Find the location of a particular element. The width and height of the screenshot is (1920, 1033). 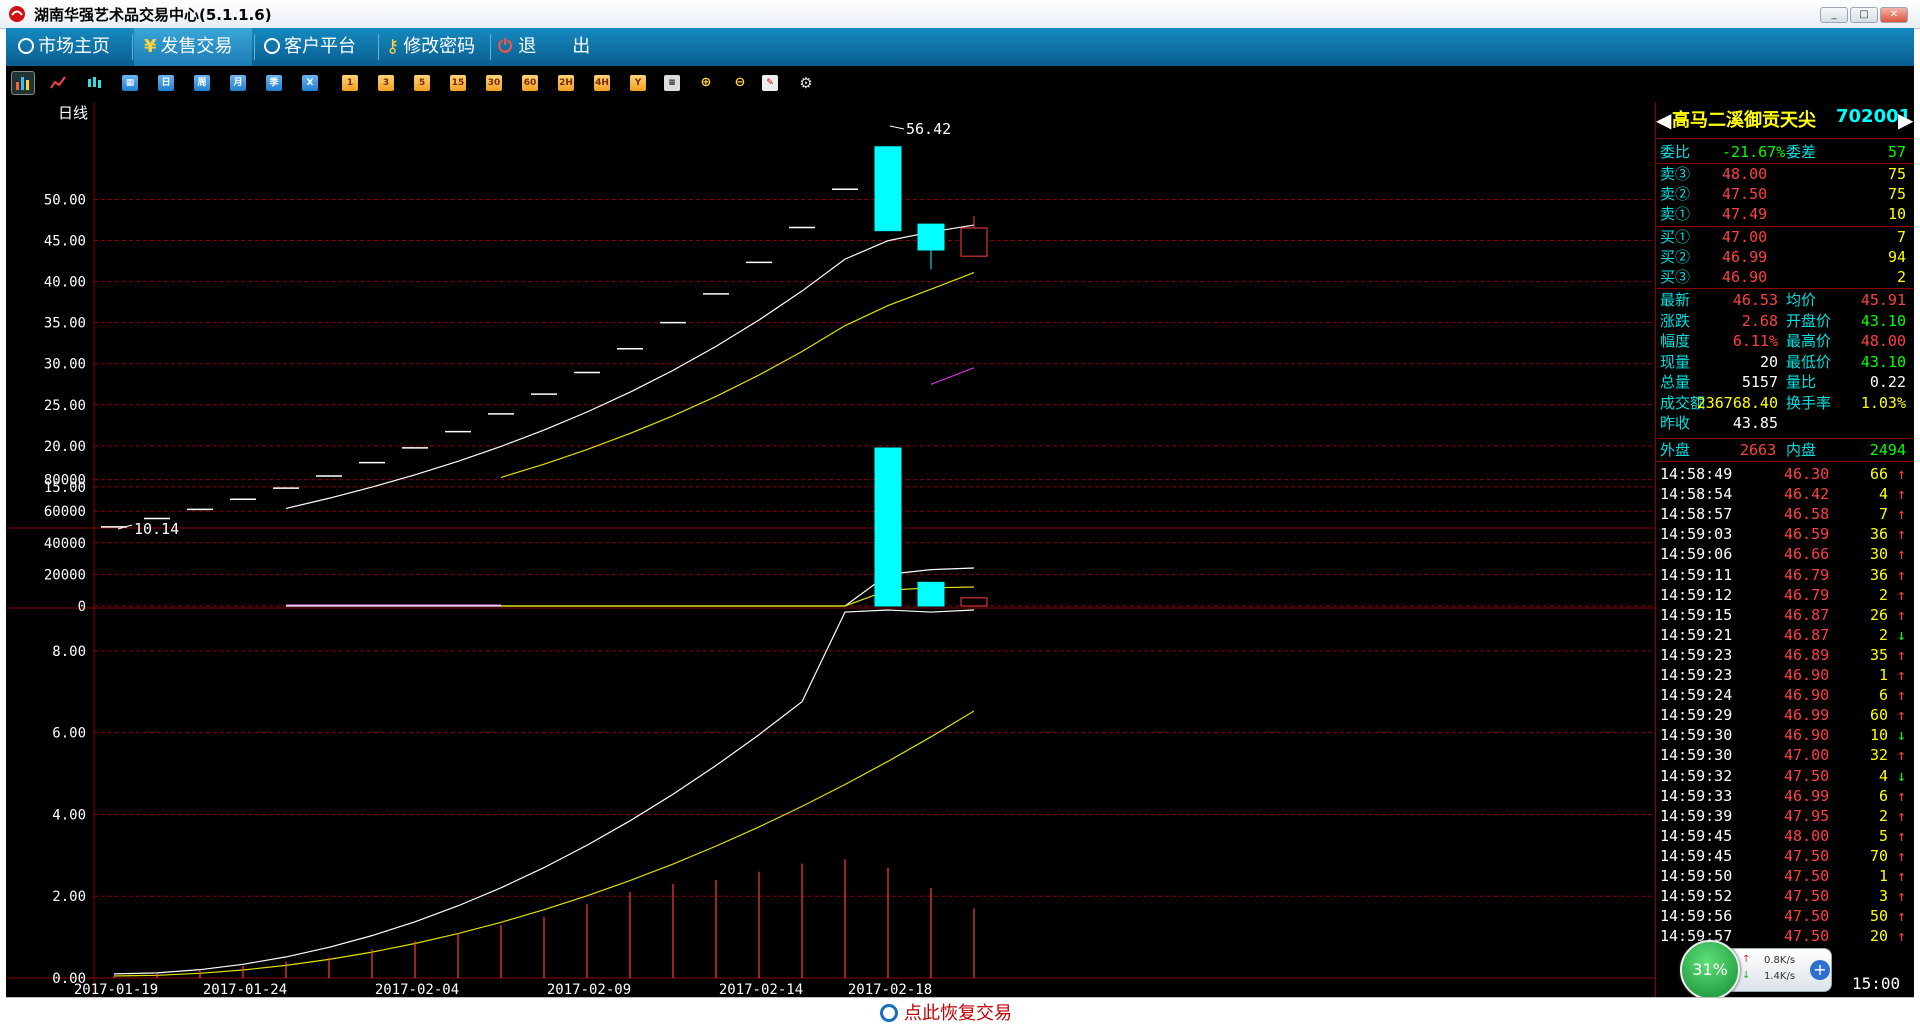

hour-4-button: 4H is located at coordinates (602, 83).